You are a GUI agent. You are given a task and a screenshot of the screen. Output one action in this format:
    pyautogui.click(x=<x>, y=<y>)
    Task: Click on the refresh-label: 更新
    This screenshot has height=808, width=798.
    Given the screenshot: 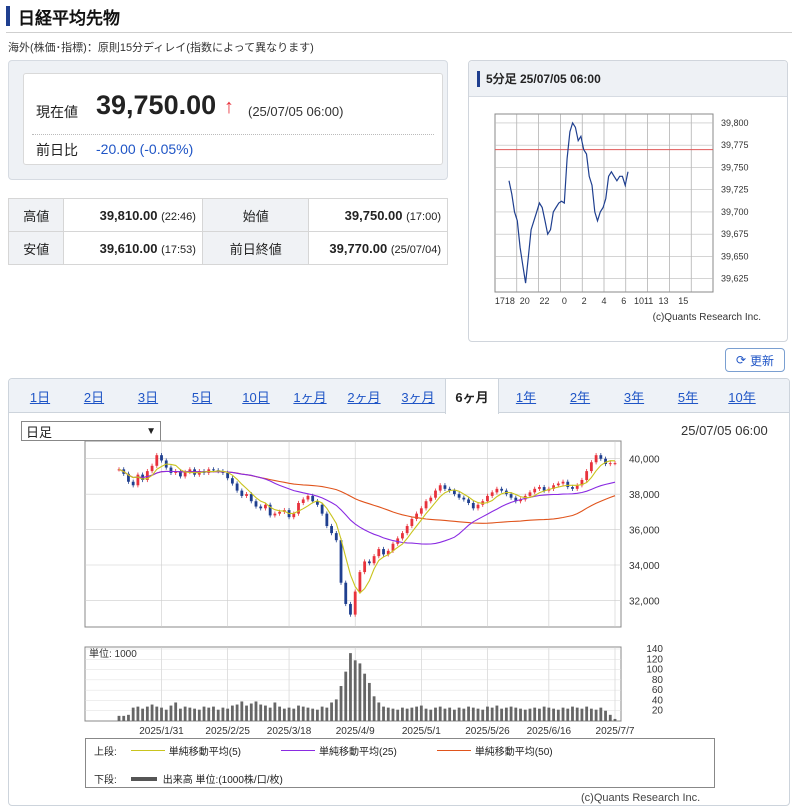 What is the action you would take?
    pyautogui.click(x=762, y=360)
    